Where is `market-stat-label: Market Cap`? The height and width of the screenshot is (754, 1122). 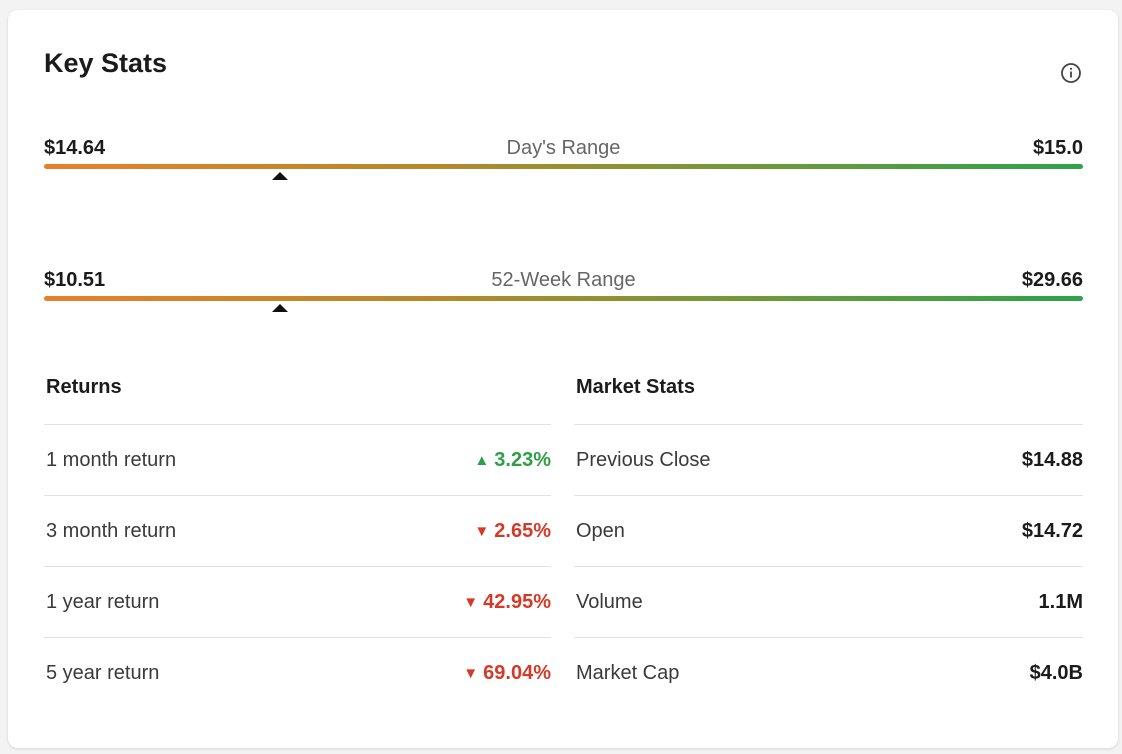 market-stat-label: Market Cap is located at coordinates (628, 673).